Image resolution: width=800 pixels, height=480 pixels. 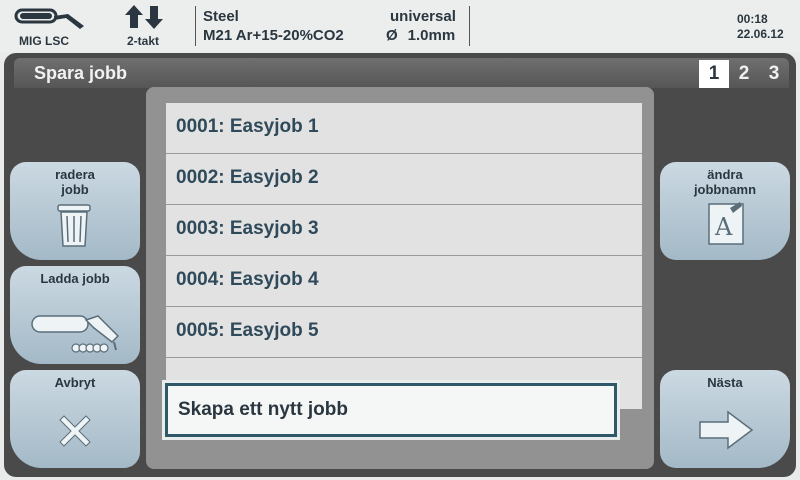 I want to click on cancel-button: Avbryt, so click(x=75, y=419).